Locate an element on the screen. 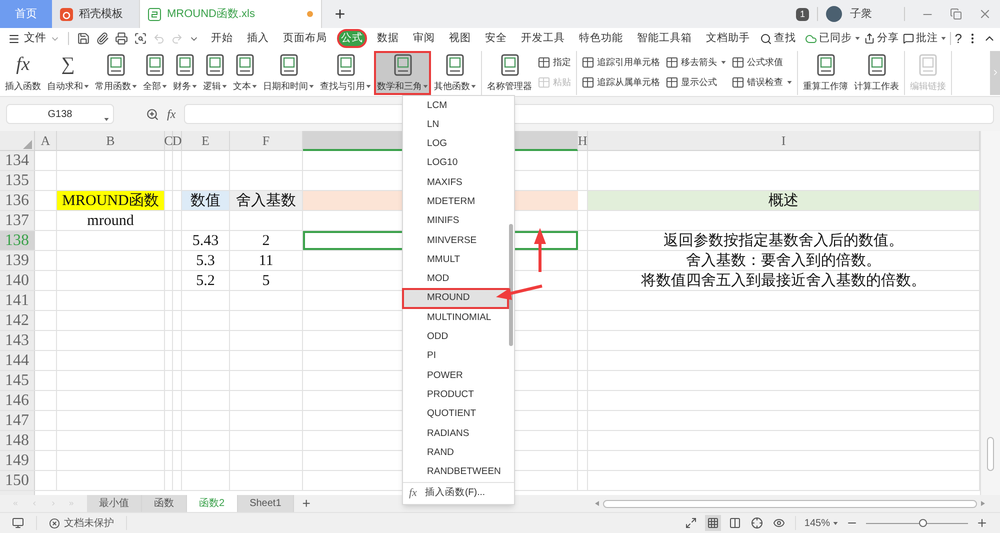 The image size is (1000, 533). column-header: H is located at coordinates (583, 140).